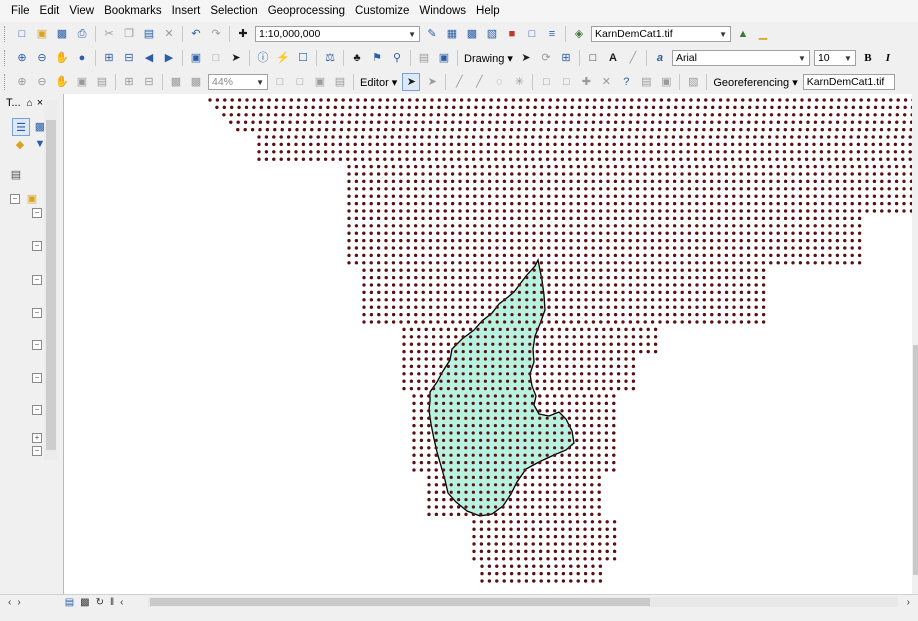  Describe the element at coordinates (499, 82) in the screenshot. I see `point-icon: ◌` at that location.